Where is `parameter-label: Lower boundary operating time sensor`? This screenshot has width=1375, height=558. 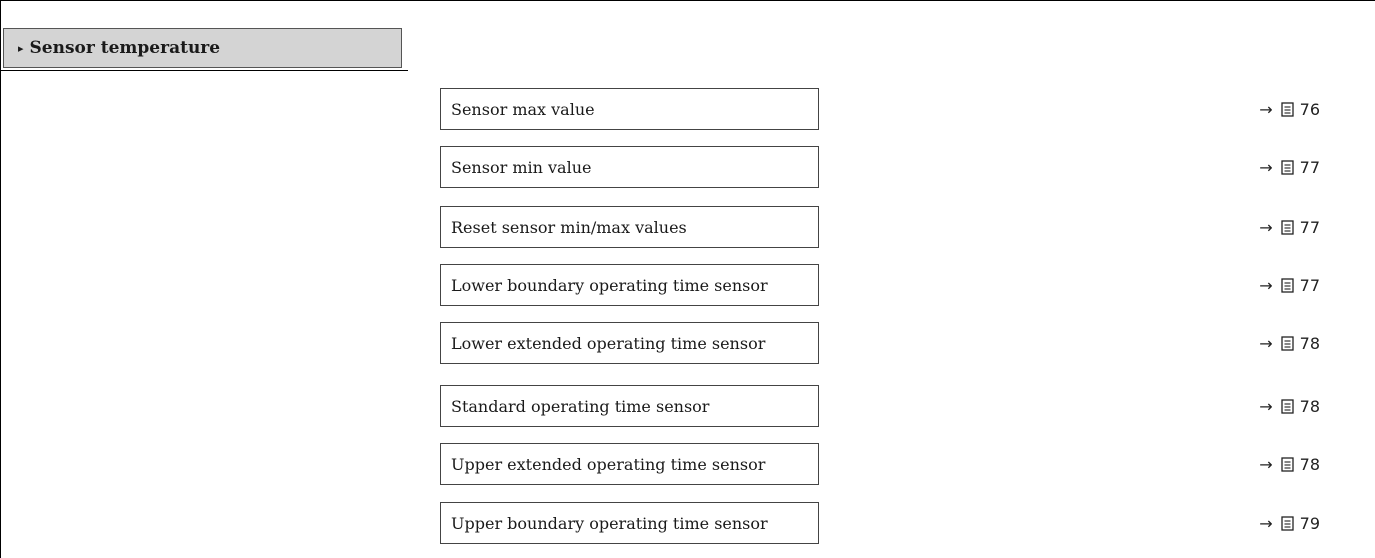 parameter-label: Lower boundary operating time sensor is located at coordinates (609, 285).